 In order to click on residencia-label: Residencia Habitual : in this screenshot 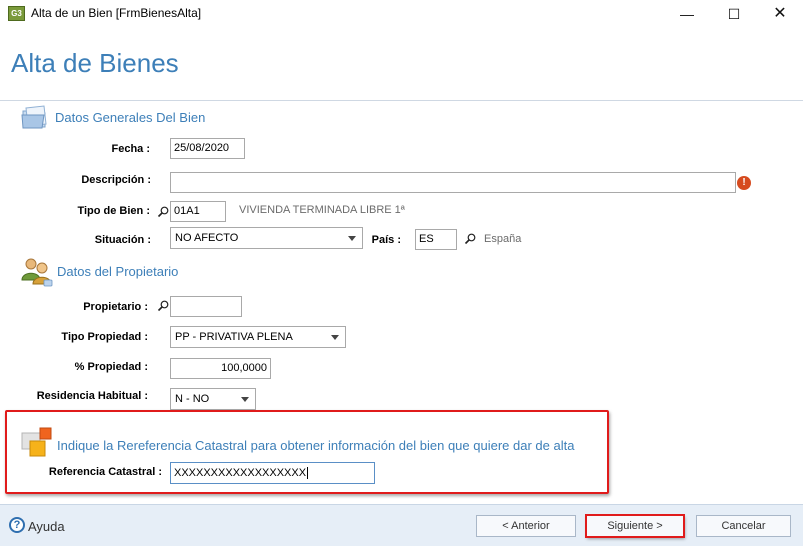, I will do `click(92, 396)`.